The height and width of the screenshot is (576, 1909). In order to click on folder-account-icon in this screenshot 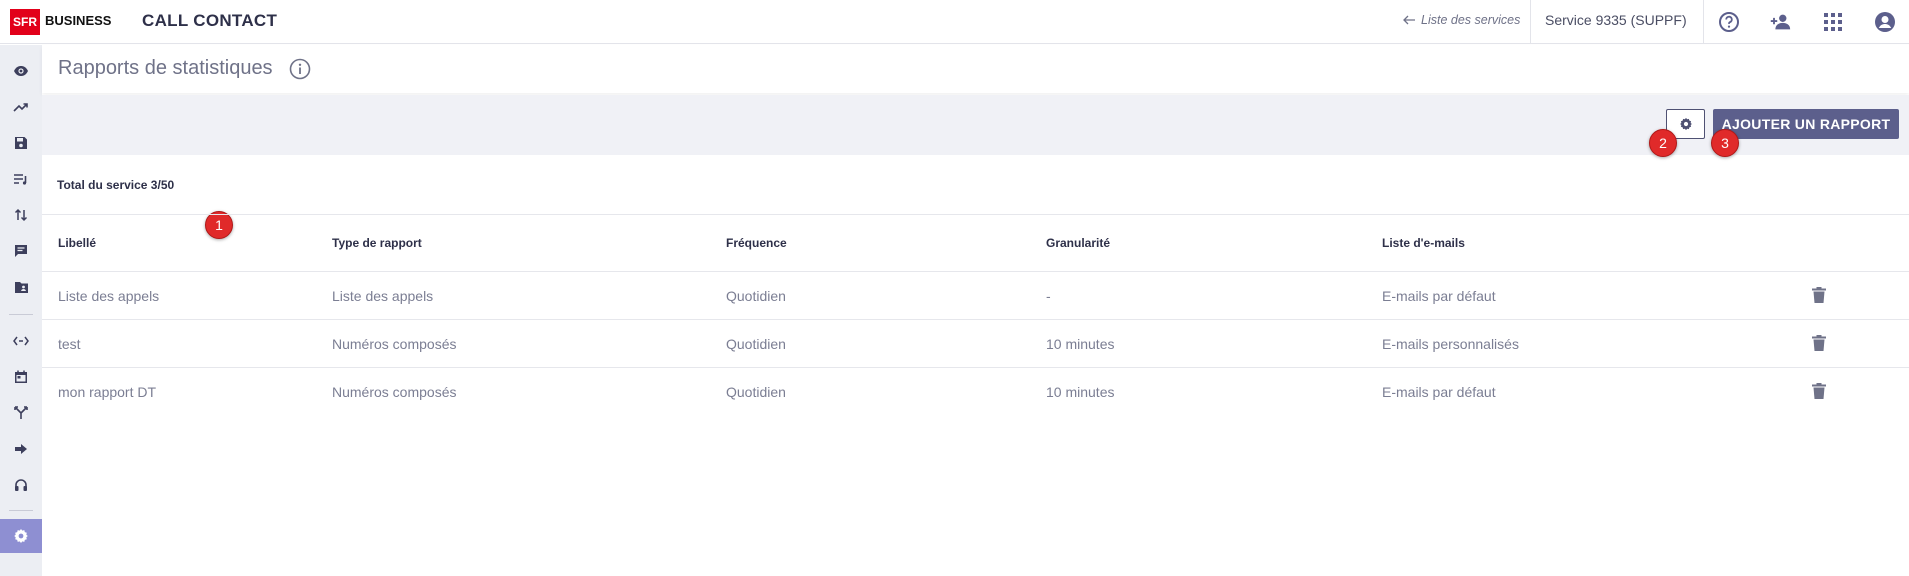, I will do `click(21, 287)`.